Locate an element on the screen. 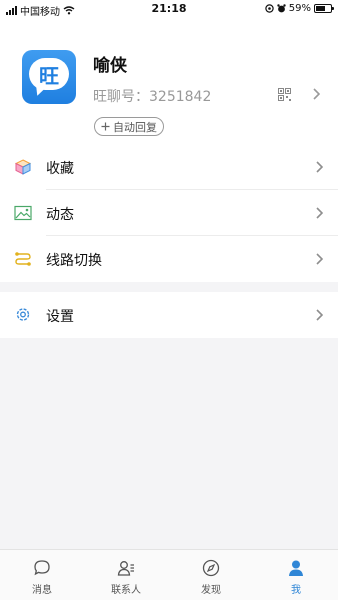 The width and height of the screenshot is (338, 600). avatar: 旺 is located at coordinates (49, 77).